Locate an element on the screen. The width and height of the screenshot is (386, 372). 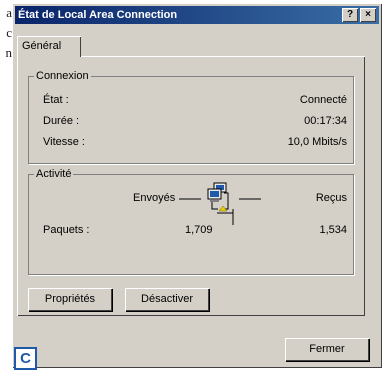
status-row: État : Connecté is located at coordinates (191, 100).